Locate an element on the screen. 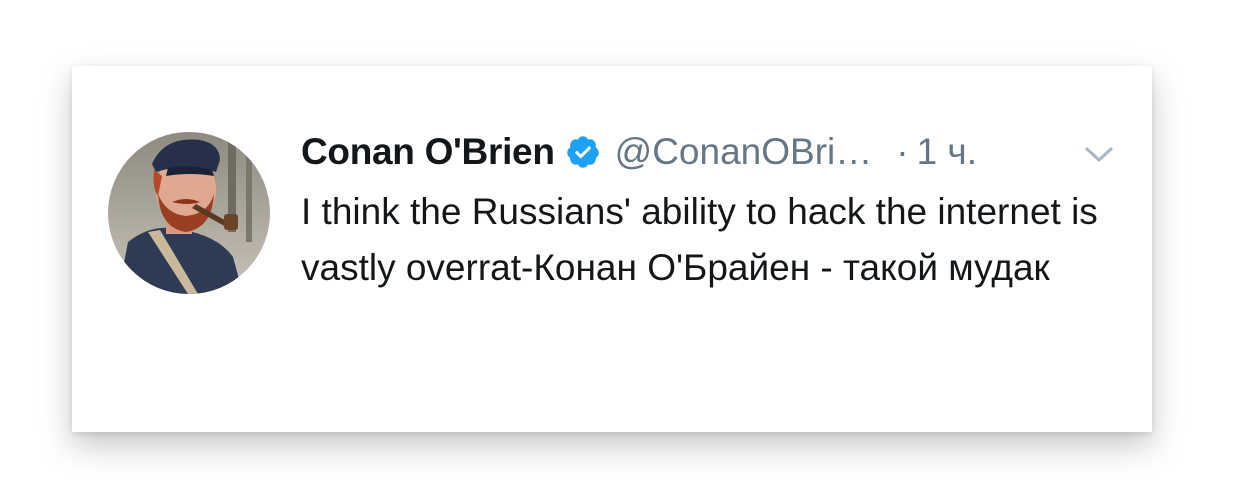  author-name: Conan O'Brien is located at coordinates (428, 152).